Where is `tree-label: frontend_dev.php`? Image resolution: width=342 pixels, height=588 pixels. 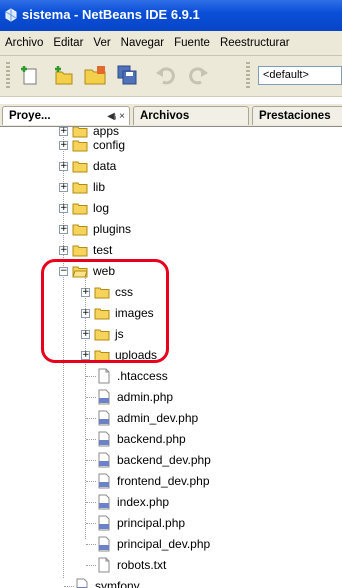 tree-label: frontend_dev.php is located at coordinates (163, 481).